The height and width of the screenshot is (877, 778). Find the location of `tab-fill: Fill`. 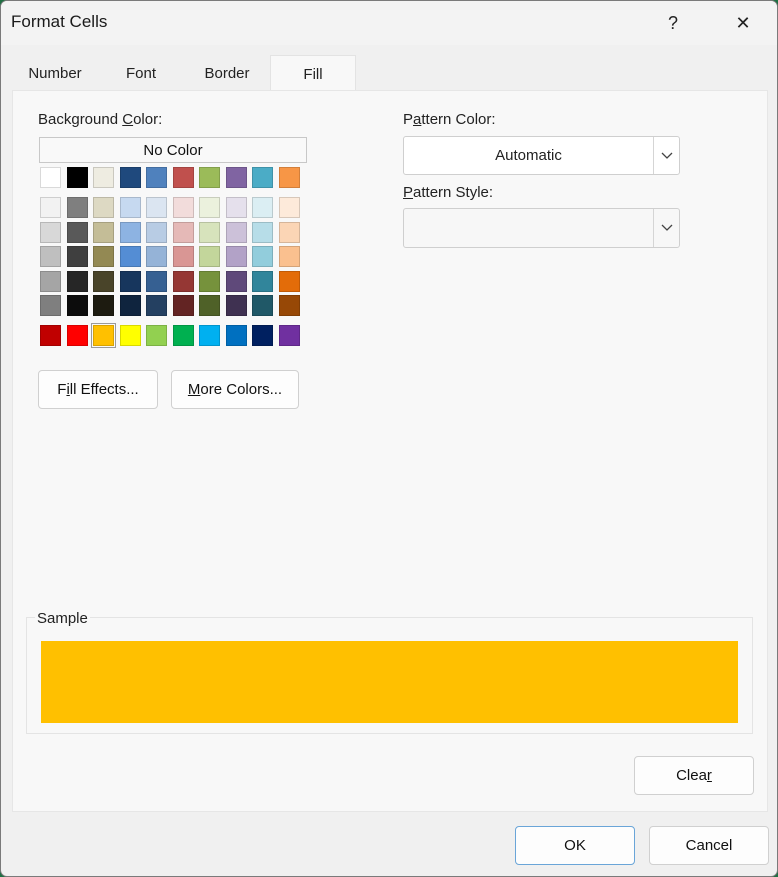

tab-fill: Fill is located at coordinates (313, 73).